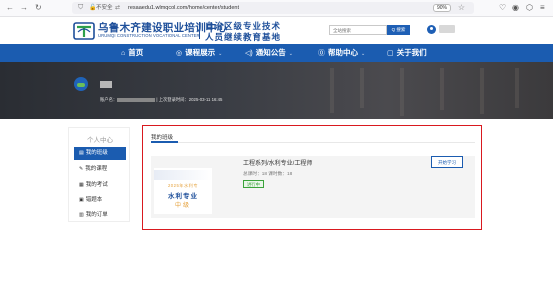  I want to click on sidebar-item-wrong-answers: ▣ 错题本, so click(100, 200).